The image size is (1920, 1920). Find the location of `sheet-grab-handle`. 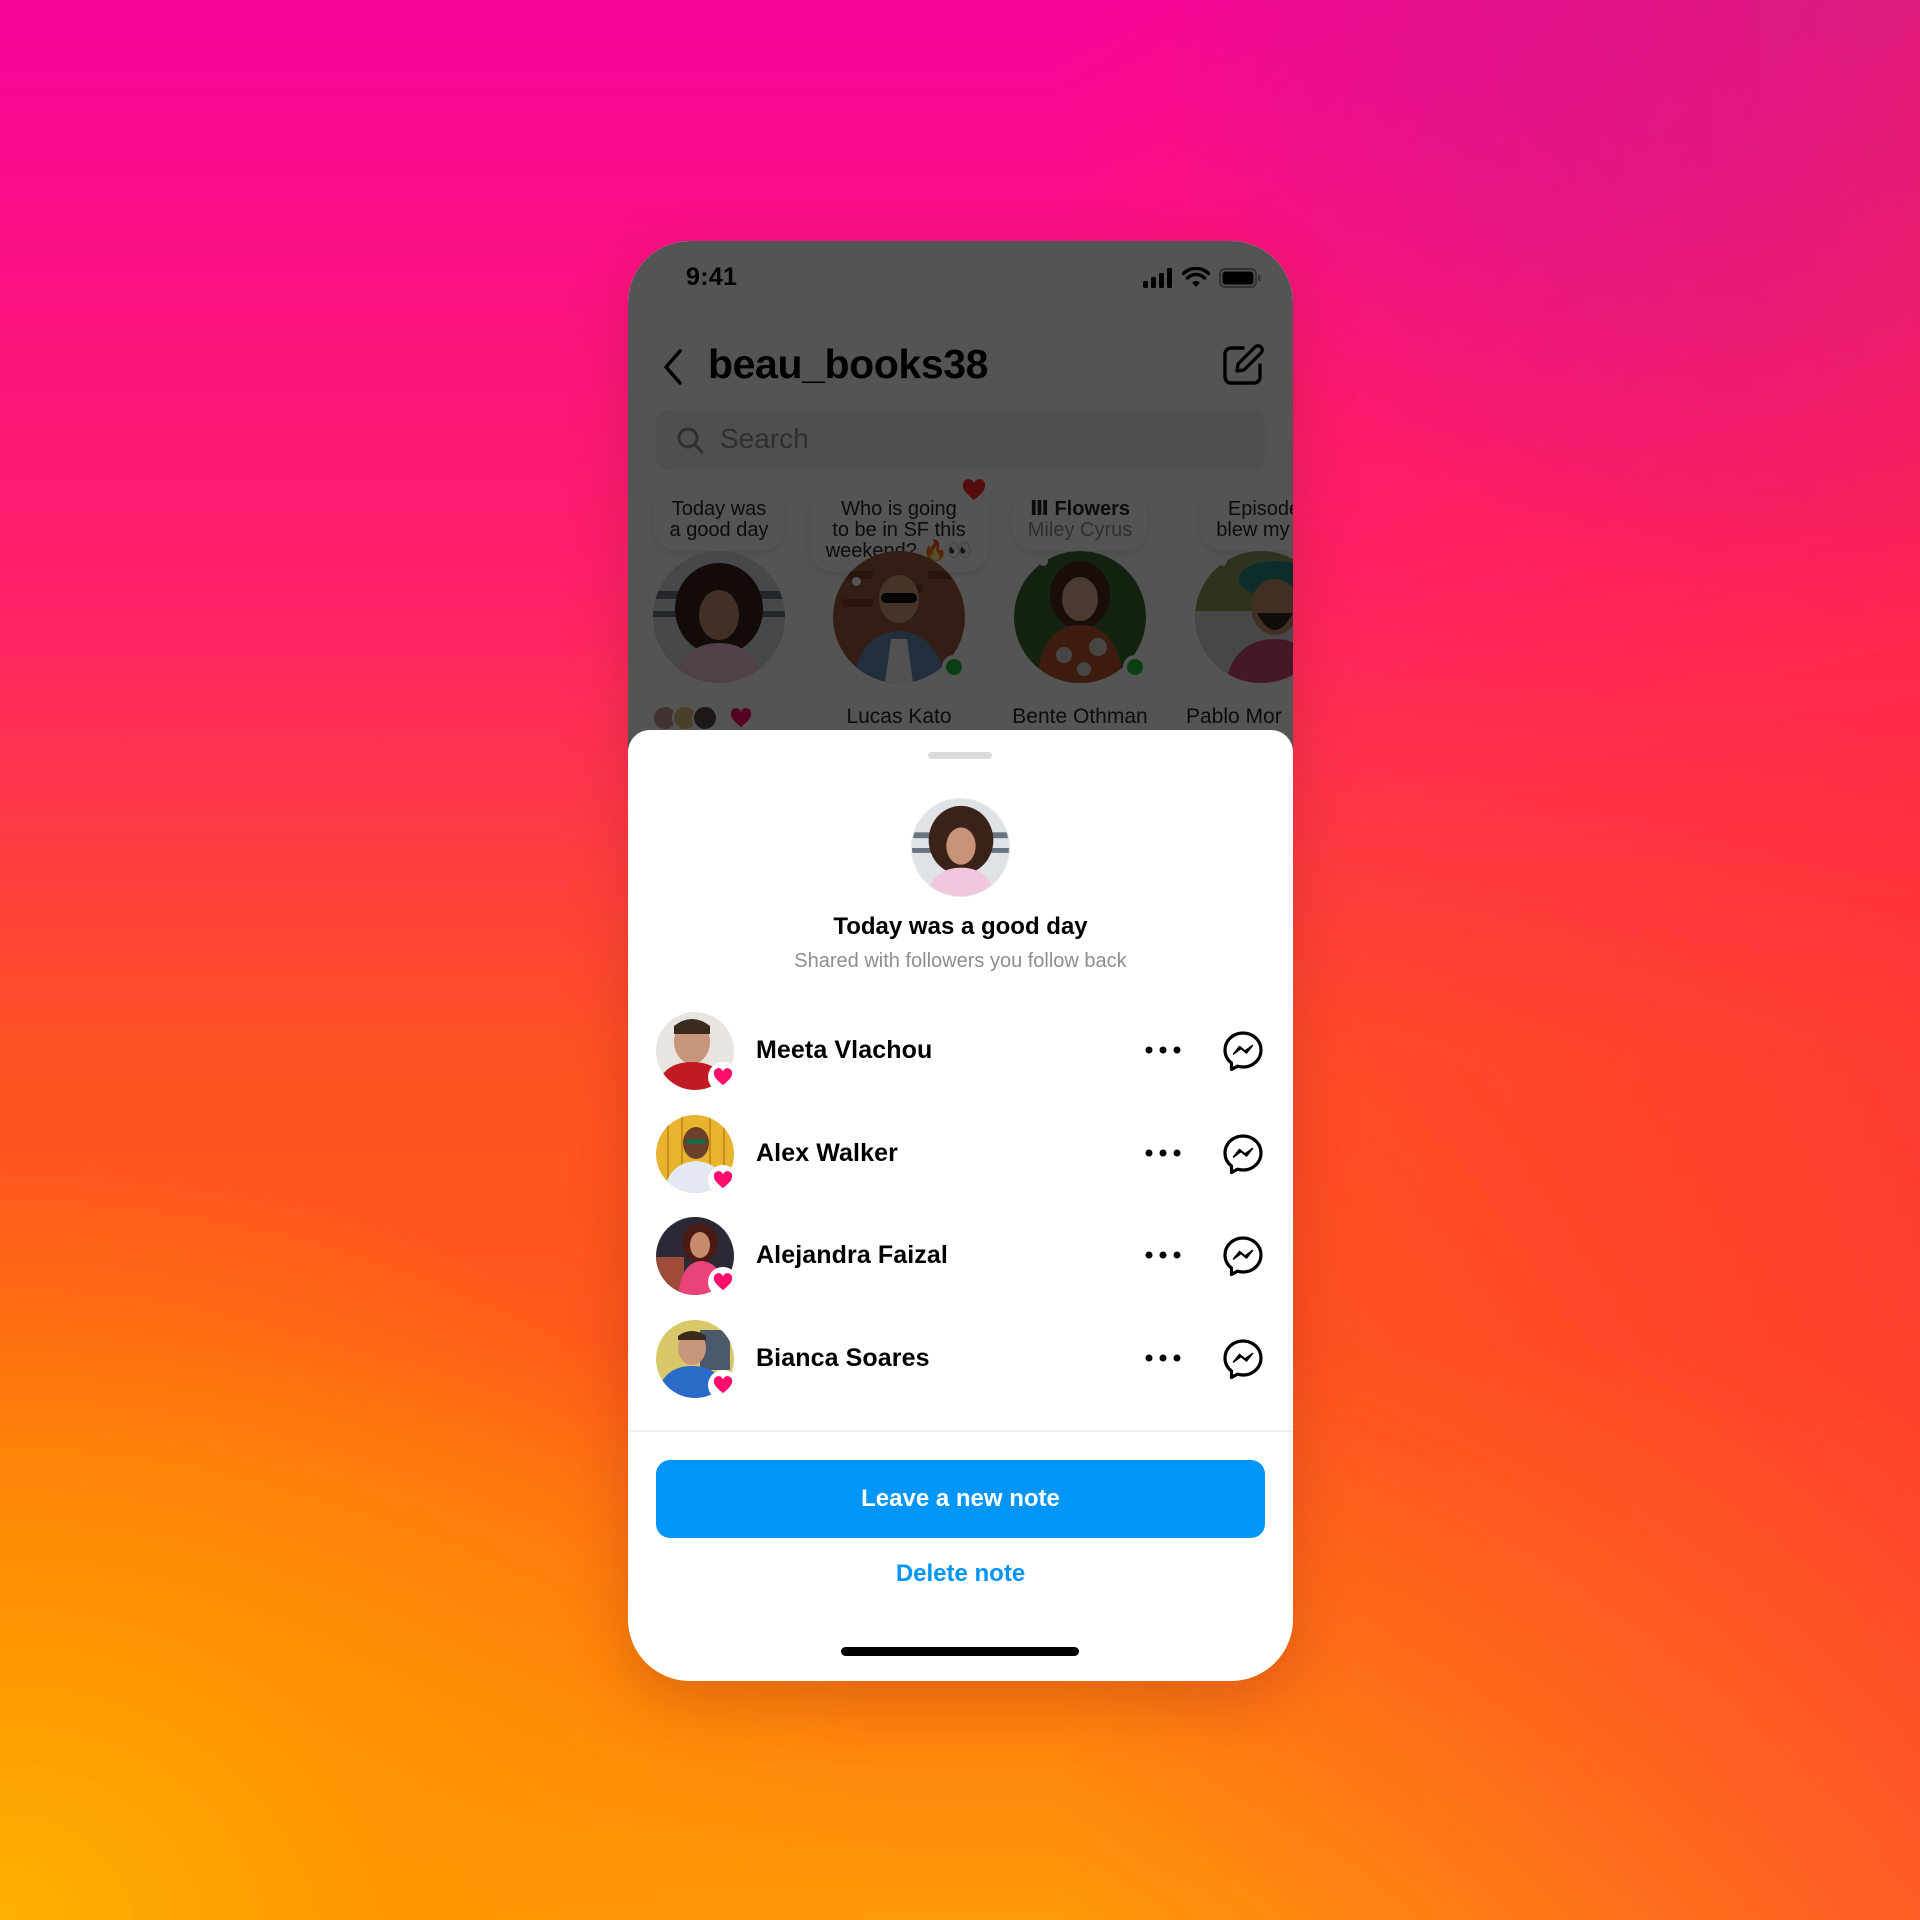

sheet-grab-handle is located at coordinates (960, 755).